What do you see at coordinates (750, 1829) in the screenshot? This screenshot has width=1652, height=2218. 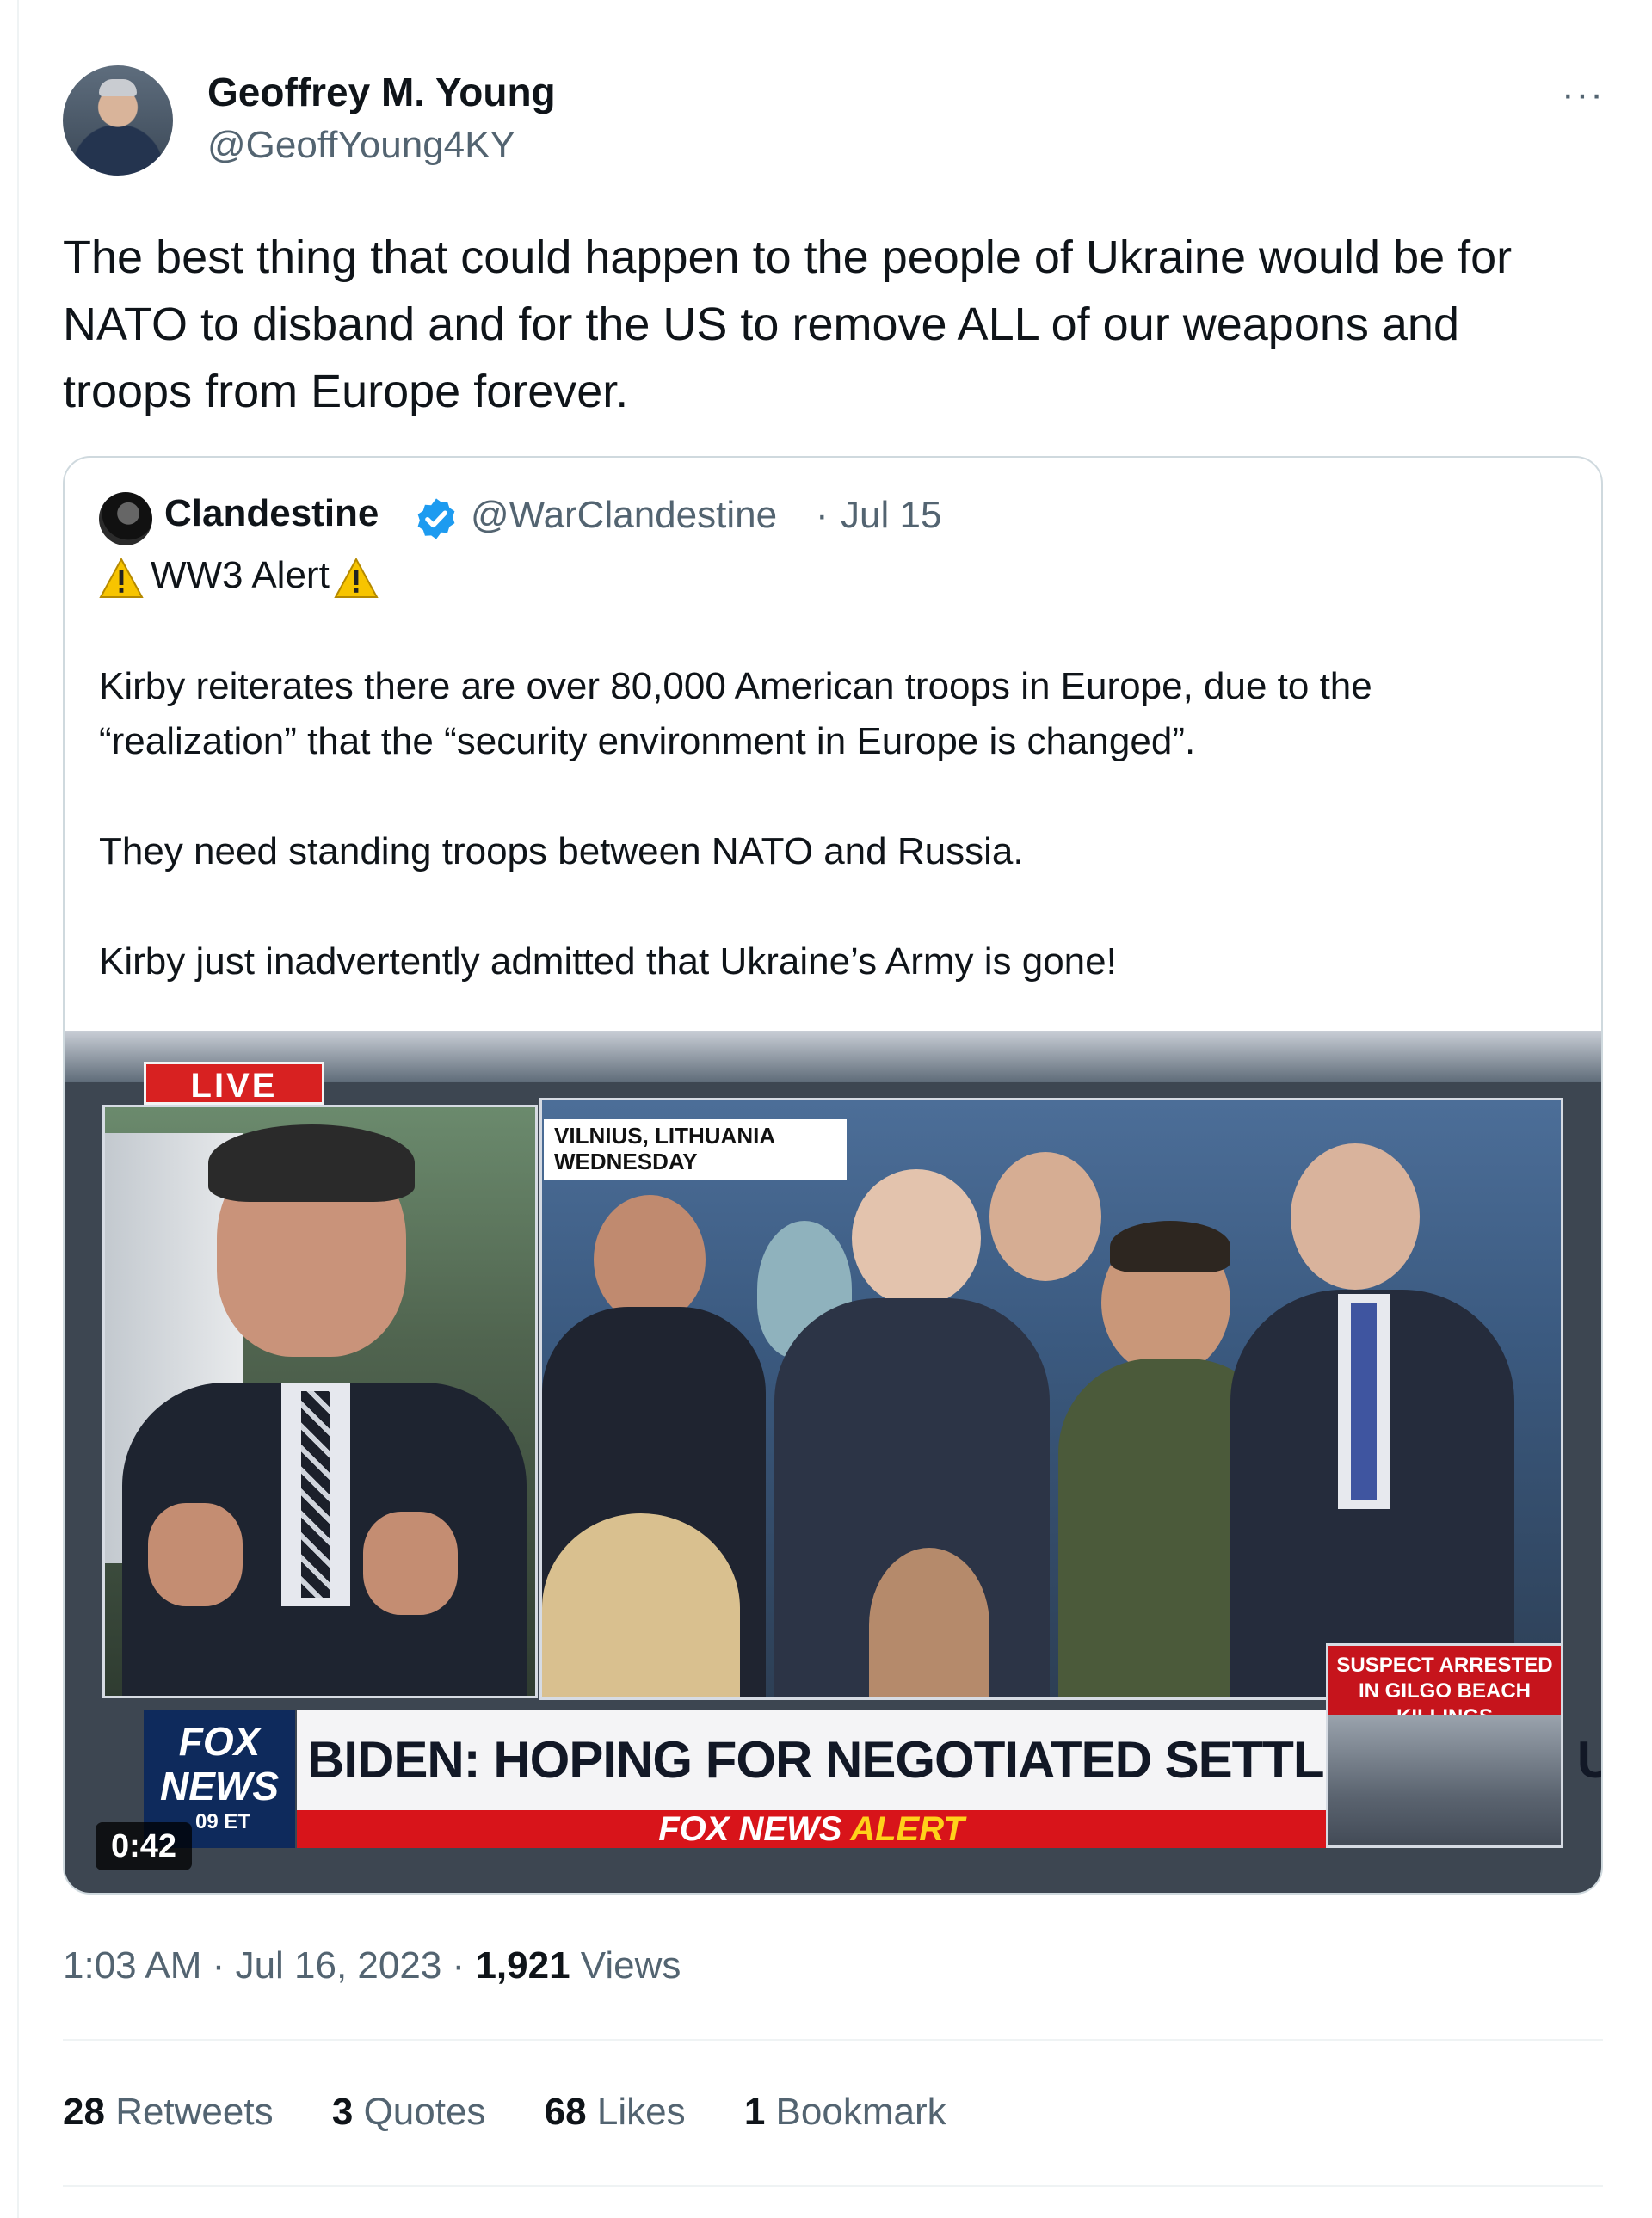 I see `alert-bar-prefix: FOX NEWS` at bounding box center [750, 1829].